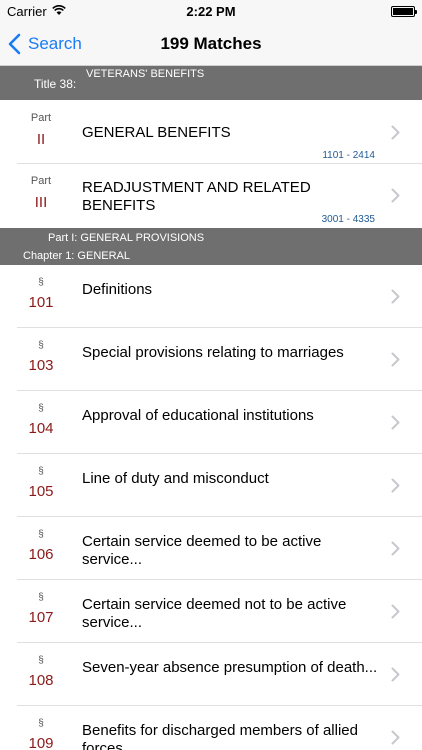  I want to click on section-number: 109, so click(41, 742).